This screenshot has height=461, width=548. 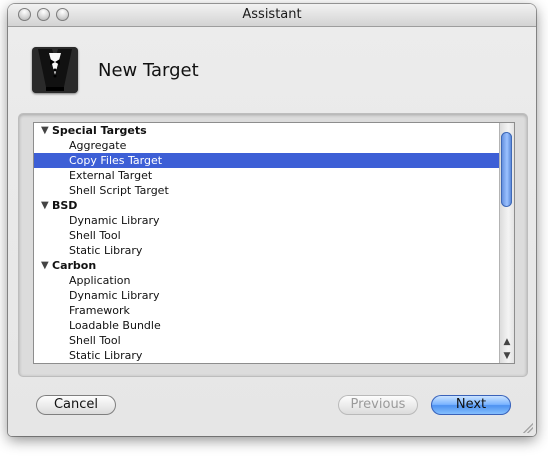 I want to click on list-item: External Target, so click(x=267, y=175).